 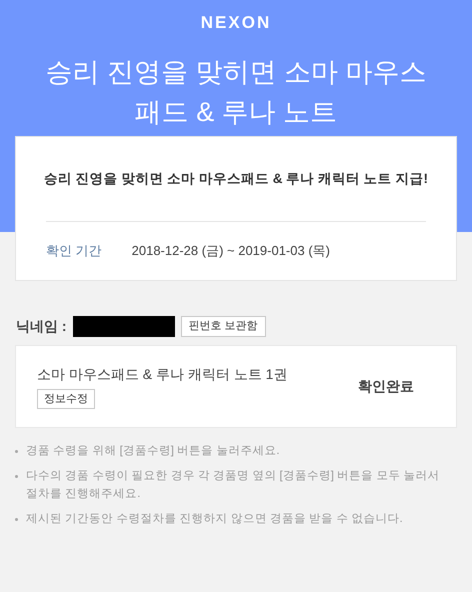 What do you see at coordinates (236, 179) in the screenshot?
I see `headline: 승리 진영을 맞히면 소마 마우스패드 & 루나 캐릭터 노트 지급!` at bounding box center [236, 179].